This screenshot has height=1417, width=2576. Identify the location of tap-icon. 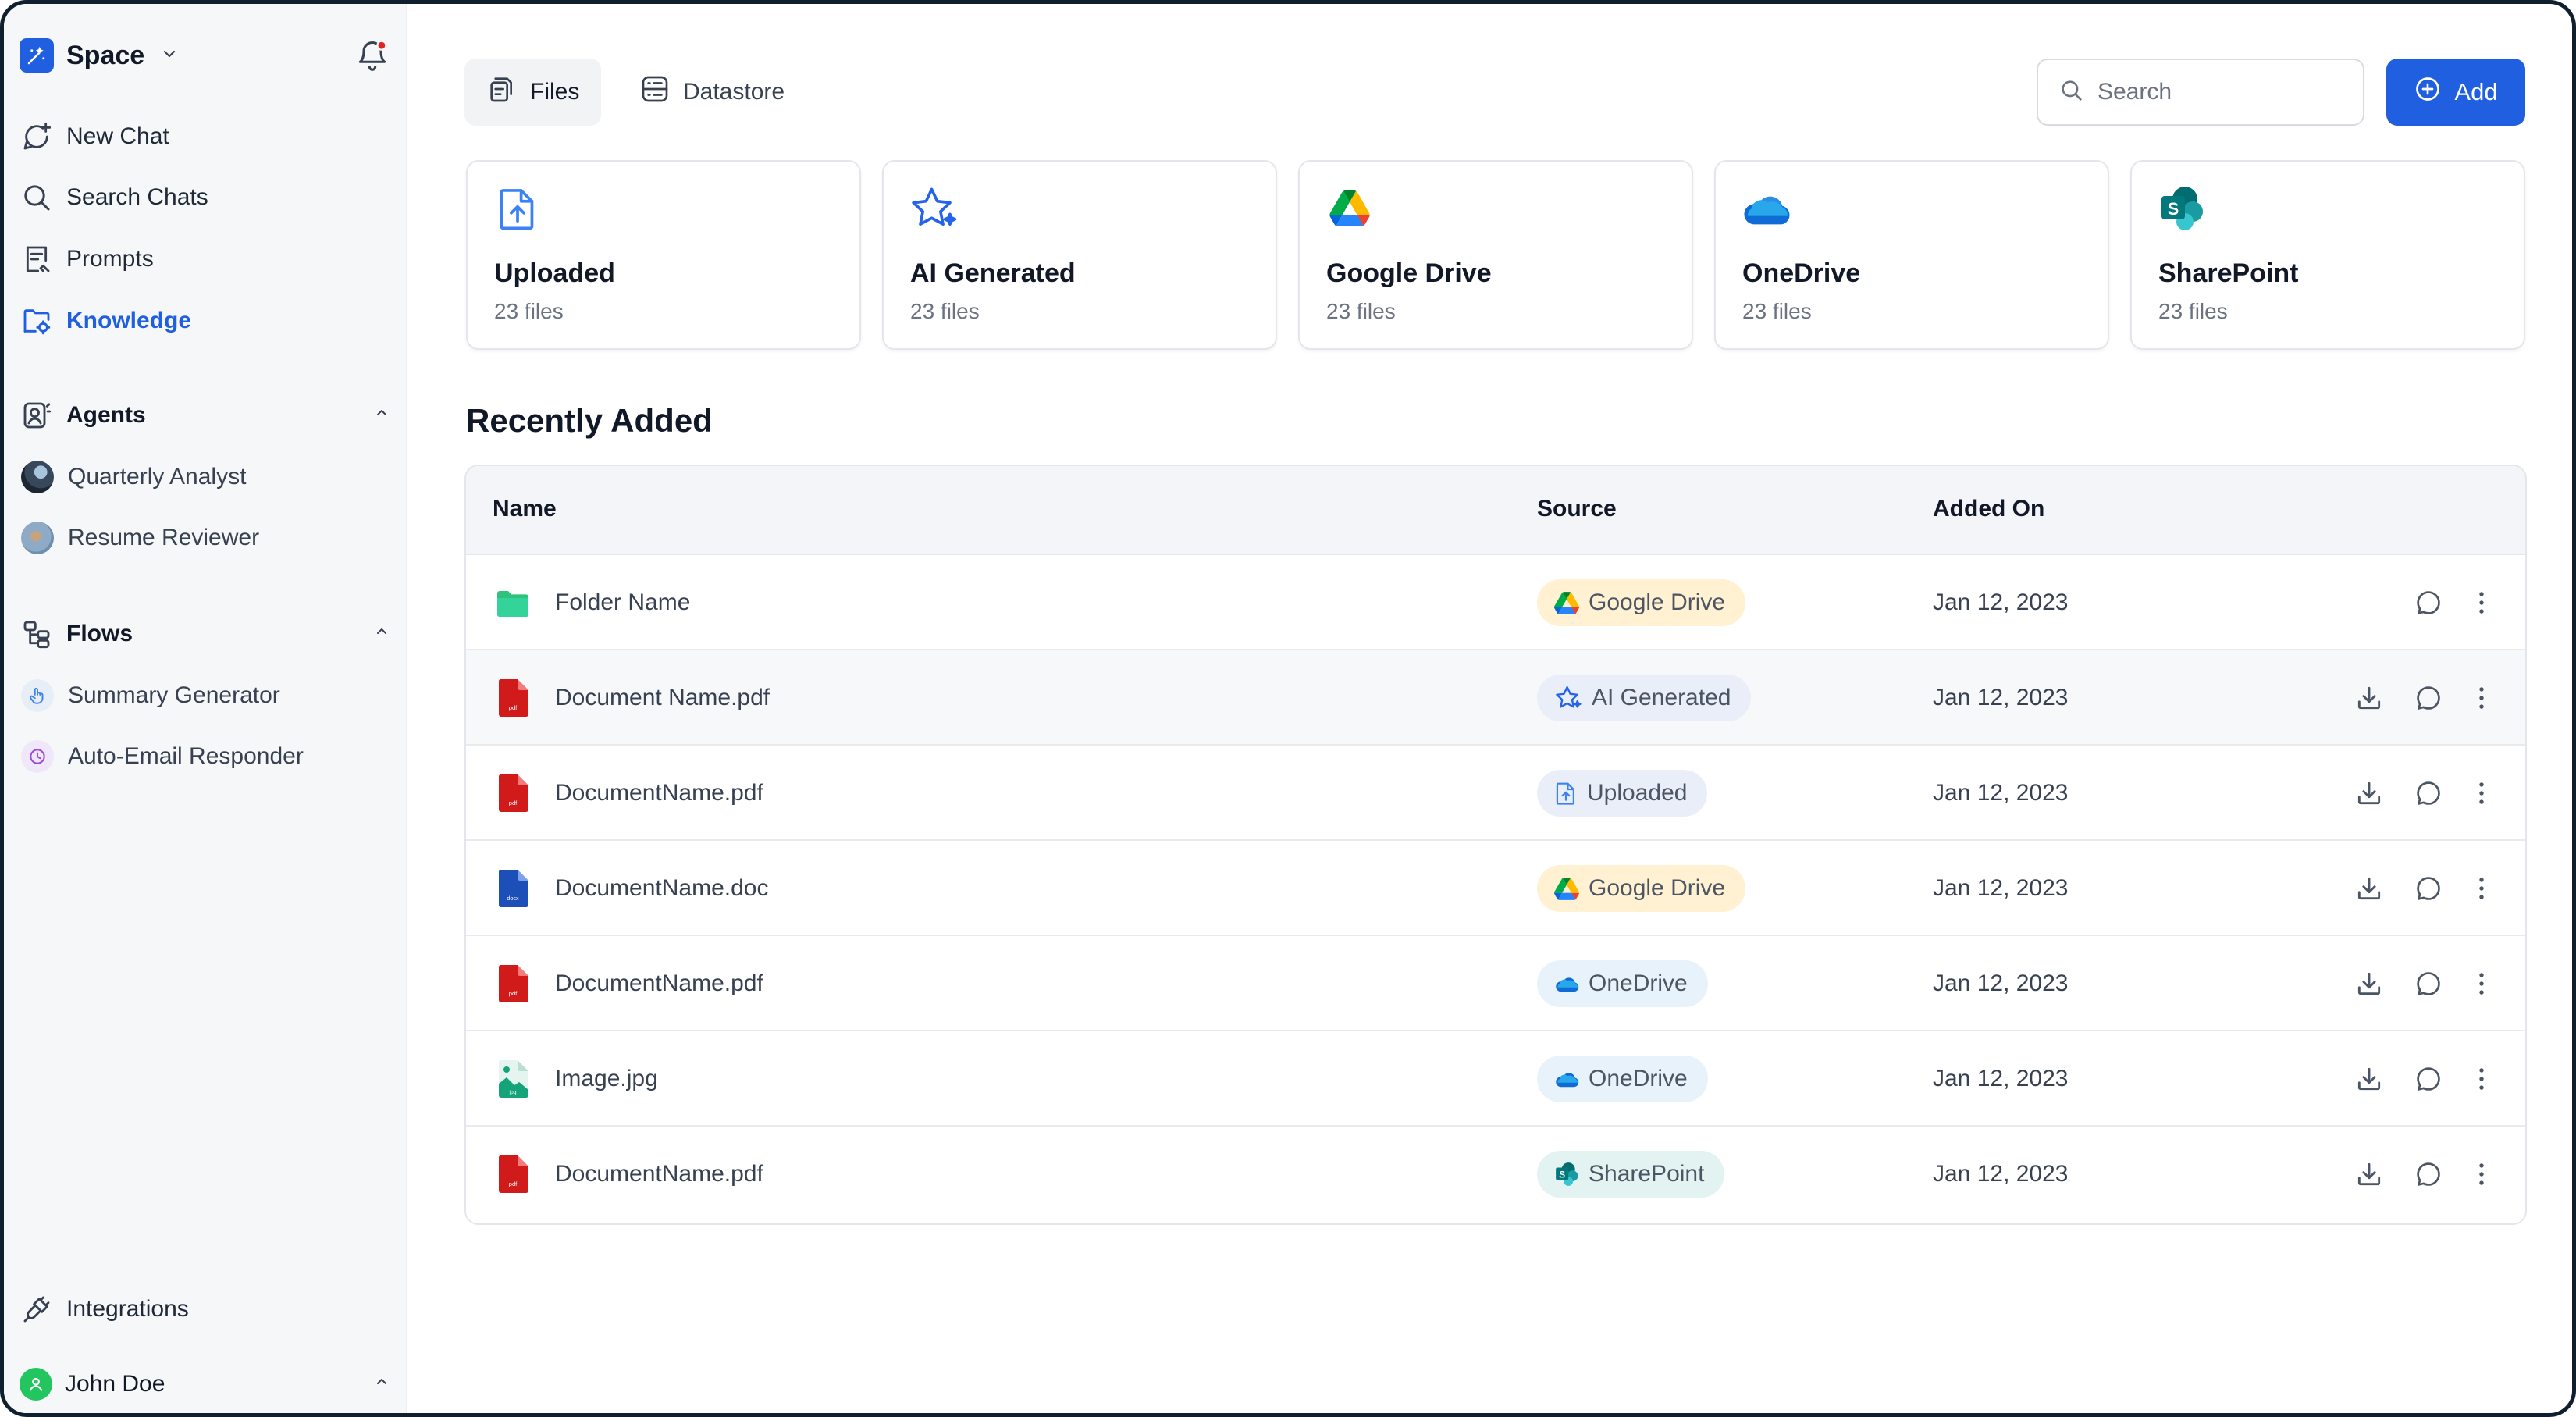
(37, 695).